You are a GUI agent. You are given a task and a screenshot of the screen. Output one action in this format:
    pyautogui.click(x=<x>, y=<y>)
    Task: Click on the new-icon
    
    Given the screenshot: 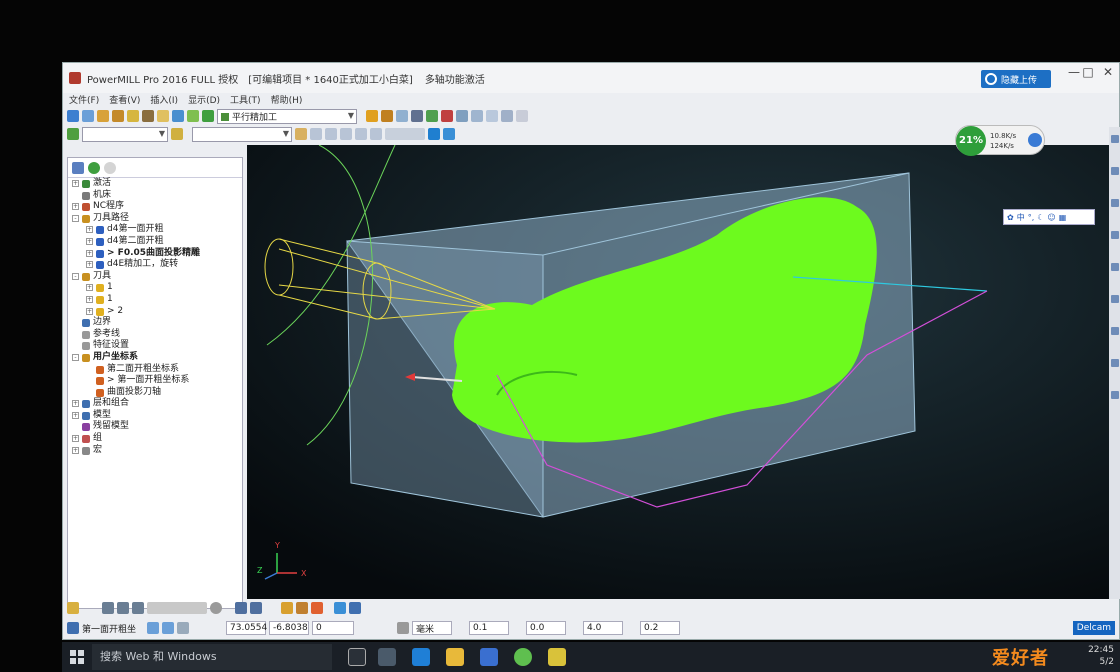 What is the action you would take?
    pyautogui.click(x=73, y=116)
    